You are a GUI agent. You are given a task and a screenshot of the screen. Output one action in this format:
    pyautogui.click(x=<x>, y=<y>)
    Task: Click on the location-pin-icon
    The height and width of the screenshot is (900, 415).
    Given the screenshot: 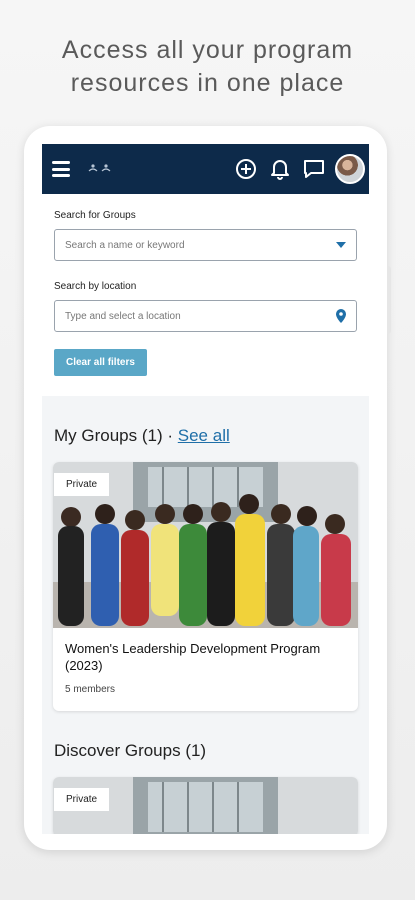 What is the action you would take?
    pyautogui.click(x=341, y=316)
    